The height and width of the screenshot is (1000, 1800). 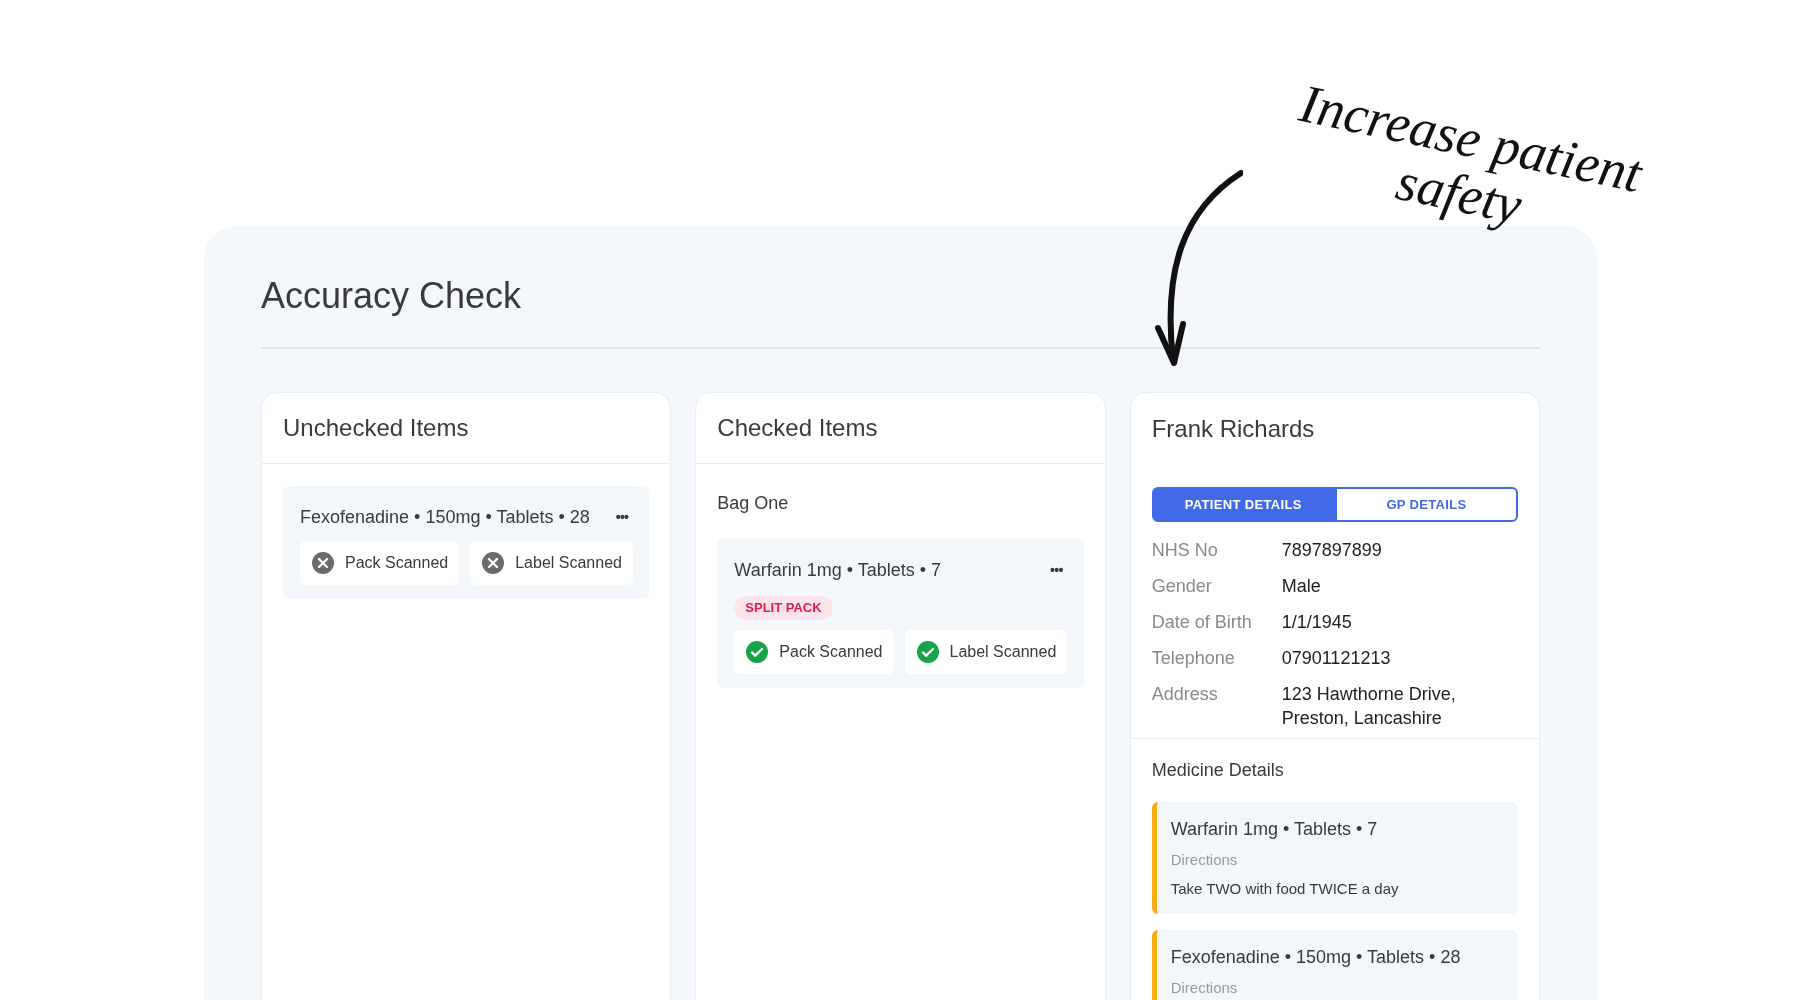 I want to click on panel-title: Frank Richards, so click(x=1233, y=428).